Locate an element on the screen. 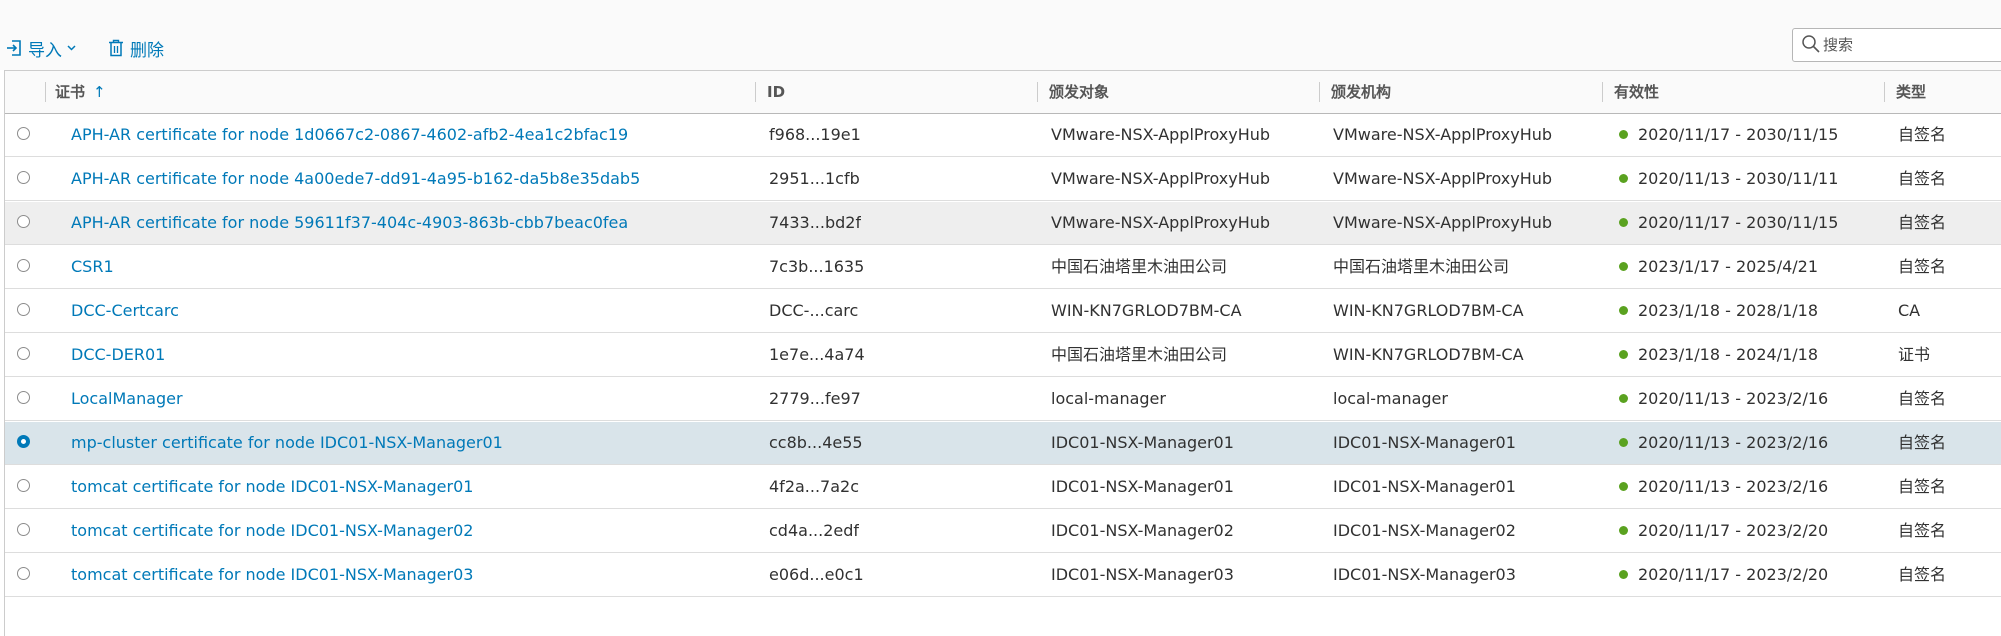 The height and width of the screenshot is (636, 2001). certificate-name-link: DCC-Certcarc is located at coordinates (125, 311).